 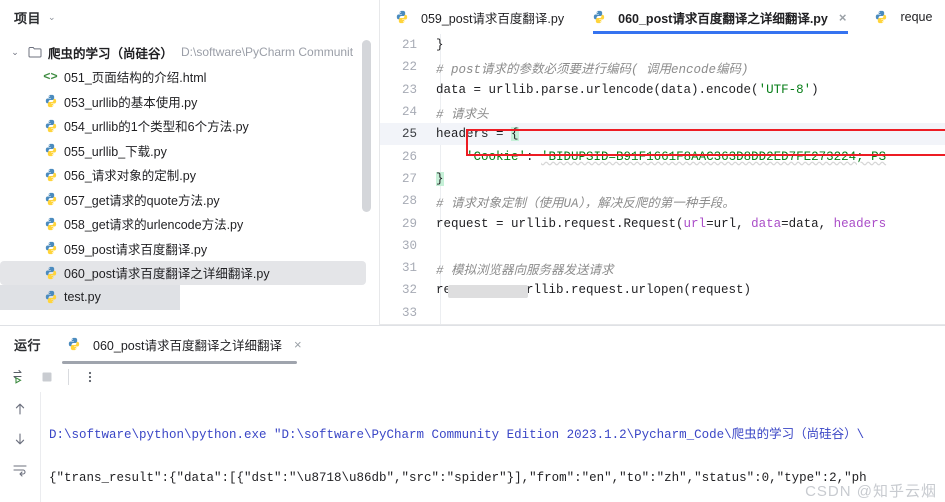 What do you see at coordinates (190, 150) in the screenshot?
I see `tree-row-file-055: 055_urllib_下载.py` at bounding box center [190, 150].